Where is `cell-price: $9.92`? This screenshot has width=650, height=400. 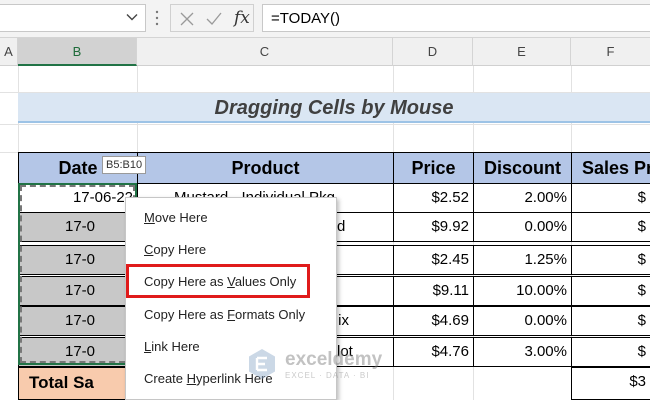 cell-price: $9.92 is located at coordinates (433, 227).